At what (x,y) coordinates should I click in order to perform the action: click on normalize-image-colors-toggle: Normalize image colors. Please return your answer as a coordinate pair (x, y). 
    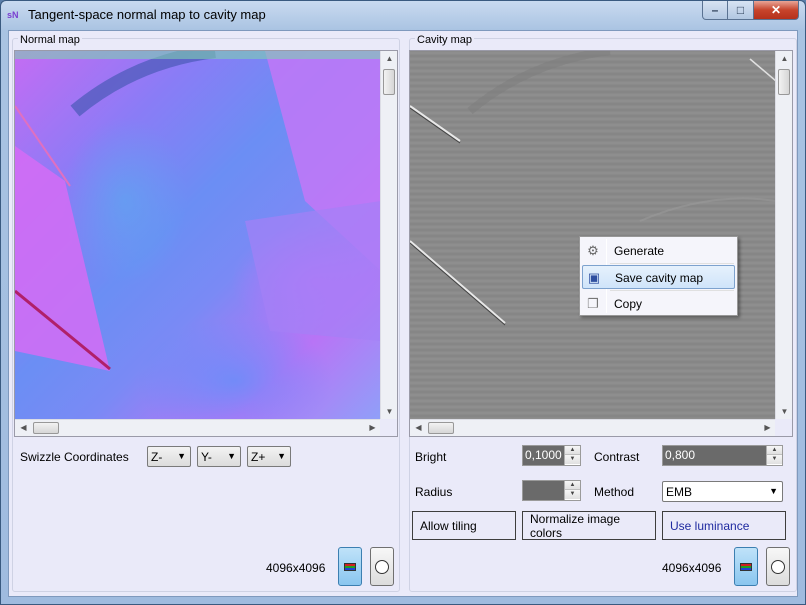
    Looking at the image, I should click on (589, 525).